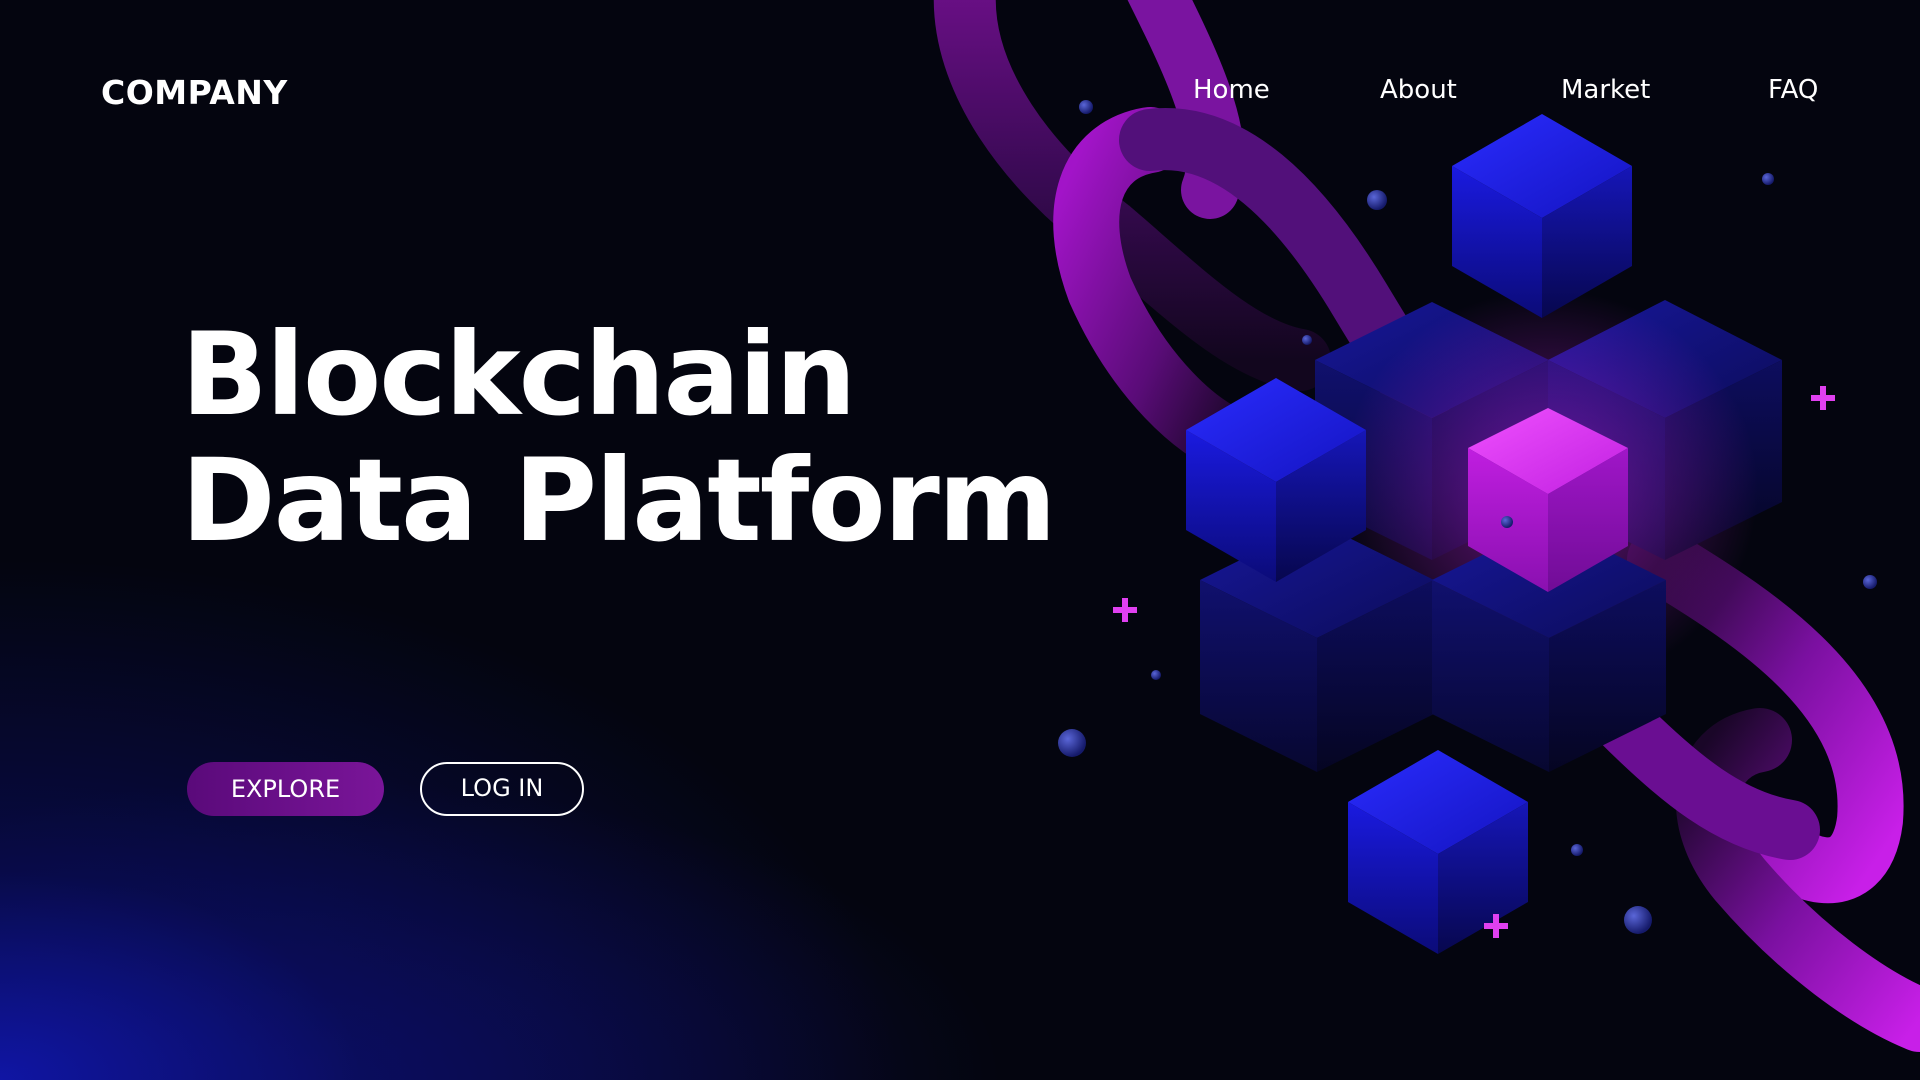  I want to click on login-button: LOG IN, so click(502, 789).